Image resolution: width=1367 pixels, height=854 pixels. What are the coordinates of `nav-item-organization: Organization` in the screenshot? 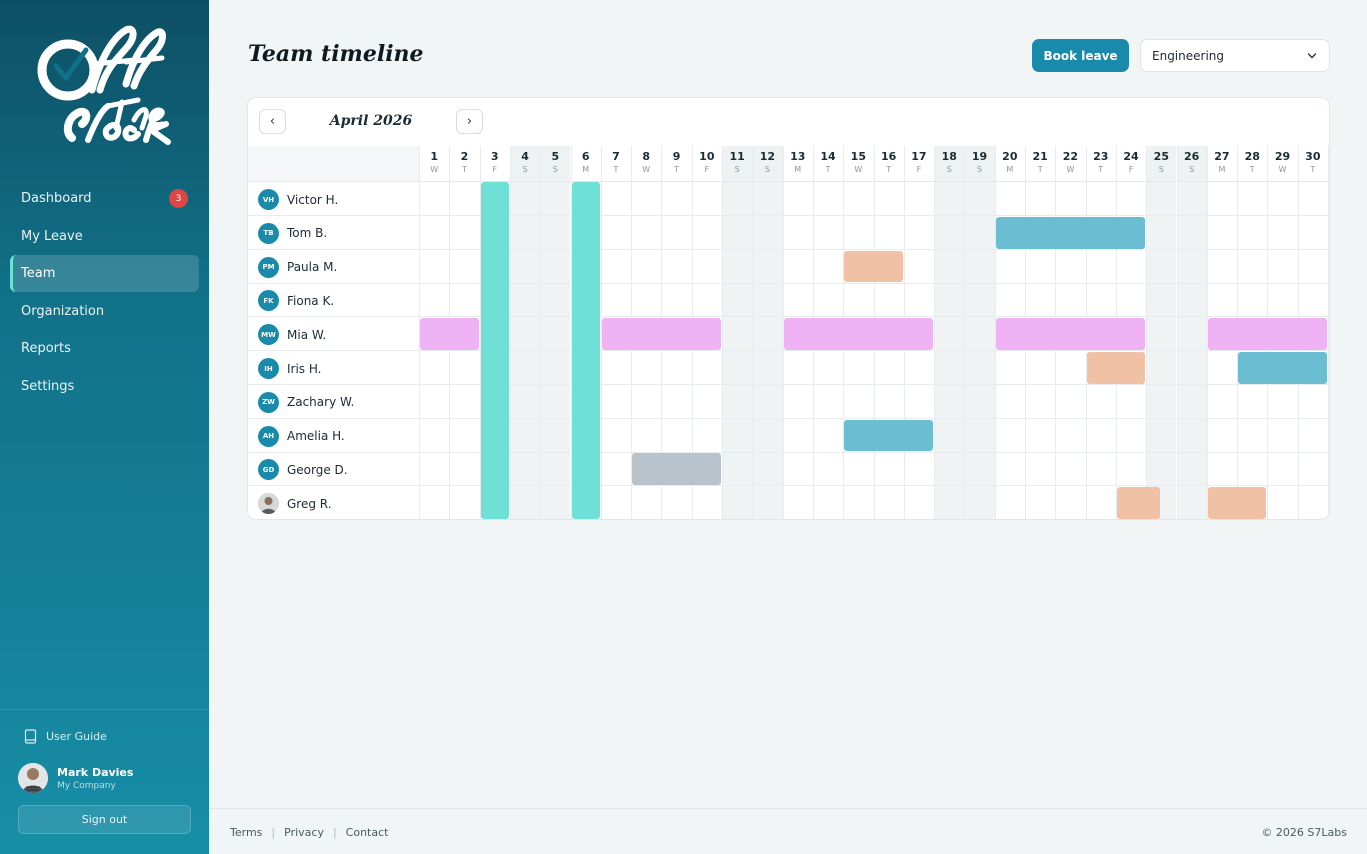 It's located at (104, 311).